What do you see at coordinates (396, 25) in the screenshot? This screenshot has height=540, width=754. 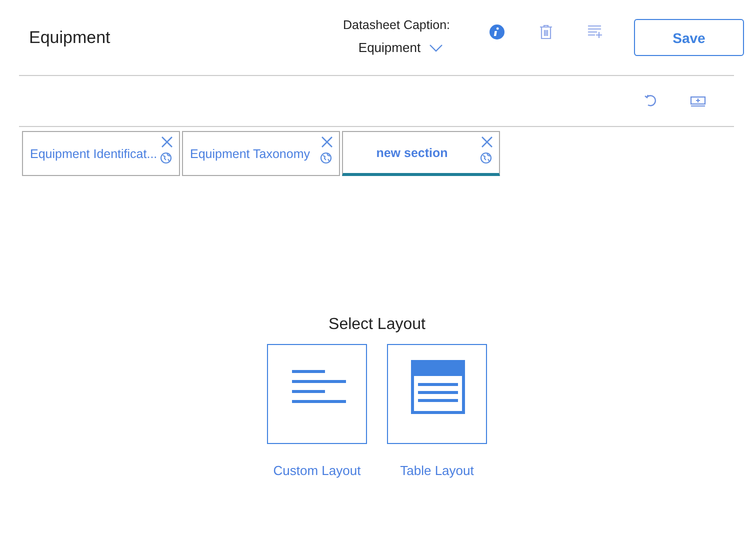 I see `caption-label: Datasheet Caption:` at bounding box center [396, 25].